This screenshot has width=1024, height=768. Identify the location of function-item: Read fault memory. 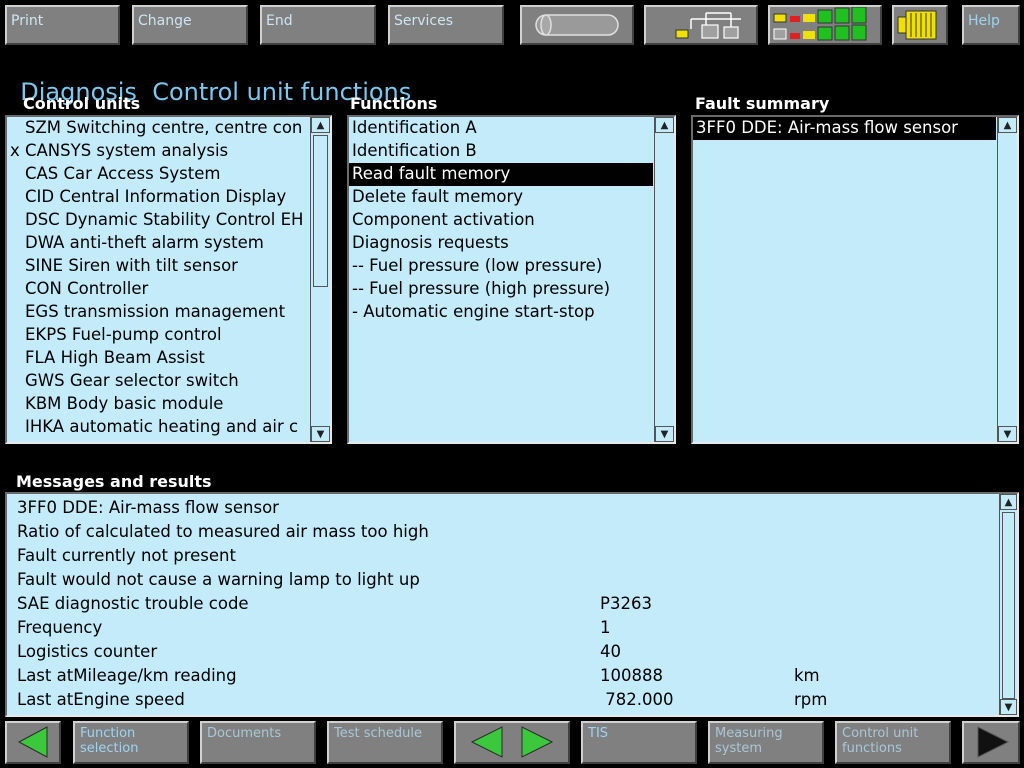
(501, 174).